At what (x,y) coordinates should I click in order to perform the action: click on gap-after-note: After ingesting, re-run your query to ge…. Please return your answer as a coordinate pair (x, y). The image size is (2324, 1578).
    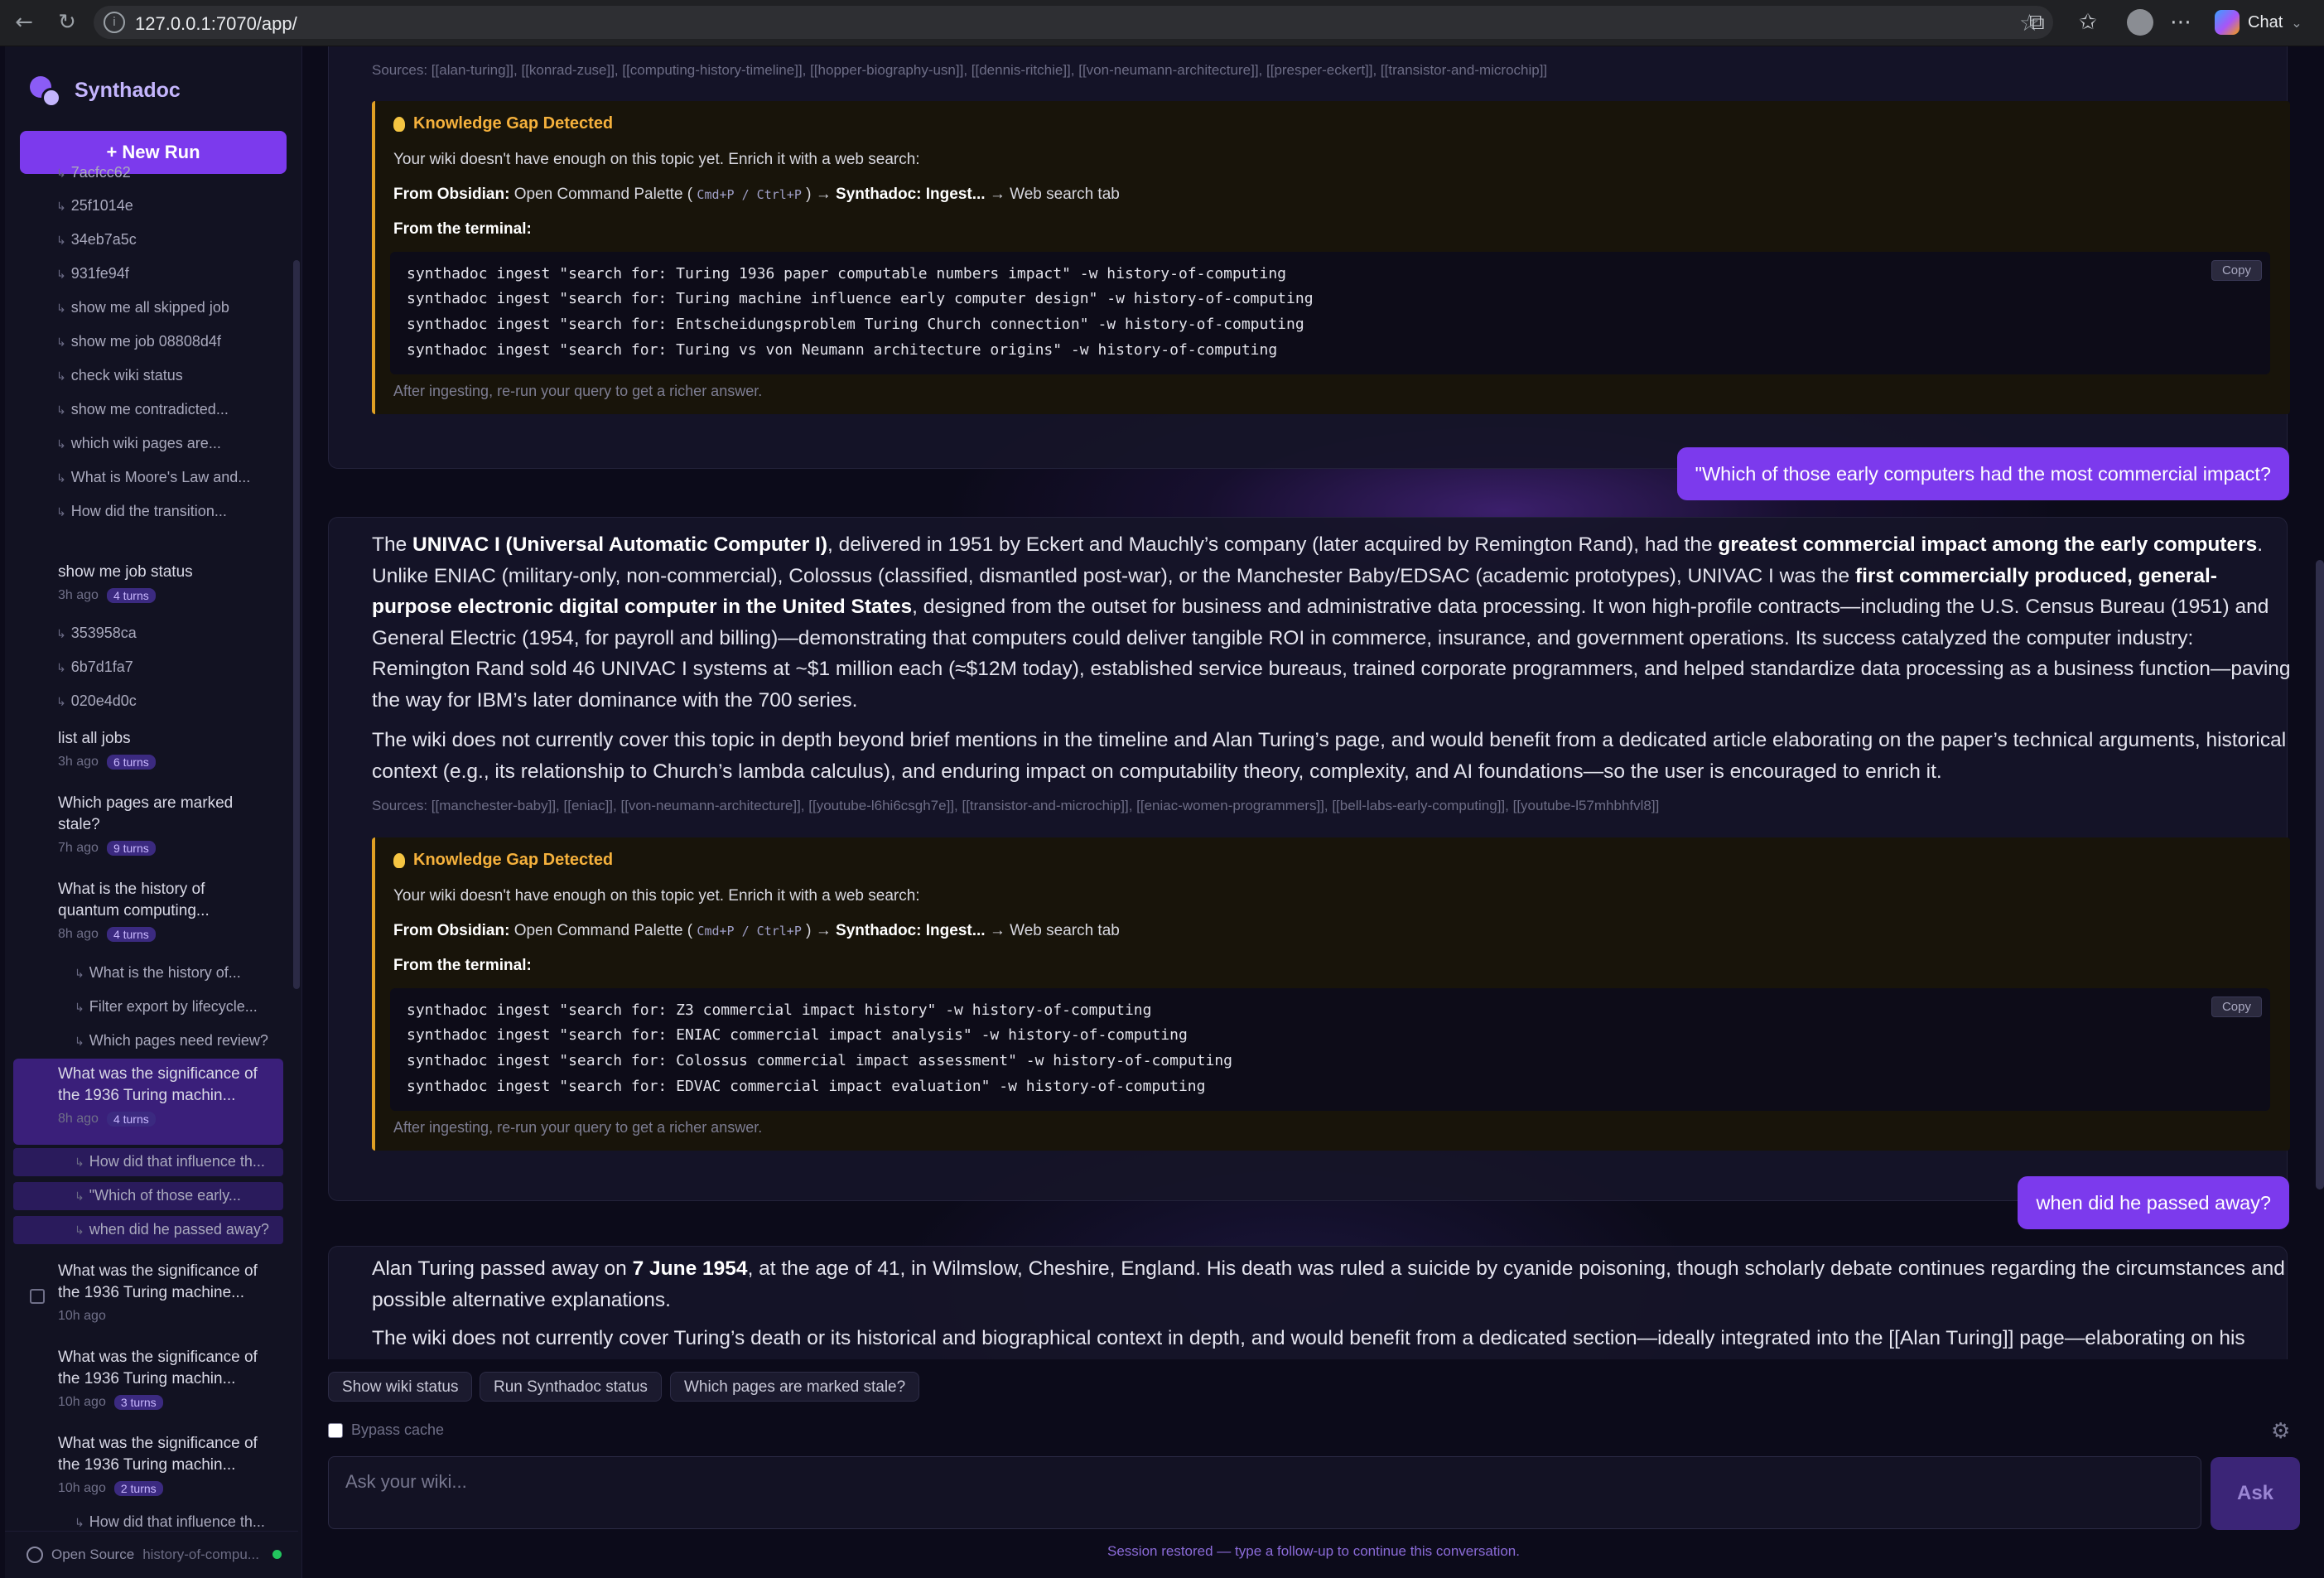
    Looking at the image, I should click on (578, 391).